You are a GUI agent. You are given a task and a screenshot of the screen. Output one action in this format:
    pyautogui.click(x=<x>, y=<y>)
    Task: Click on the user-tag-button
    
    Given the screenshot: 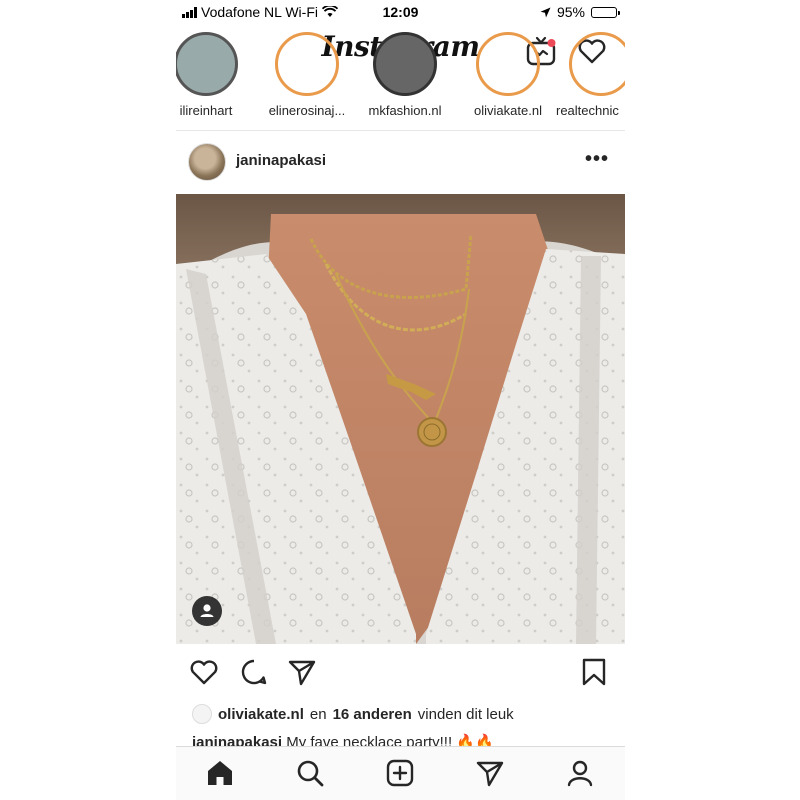 What is the action you would take?
    pyautogui.click(x=207, y=611)
    